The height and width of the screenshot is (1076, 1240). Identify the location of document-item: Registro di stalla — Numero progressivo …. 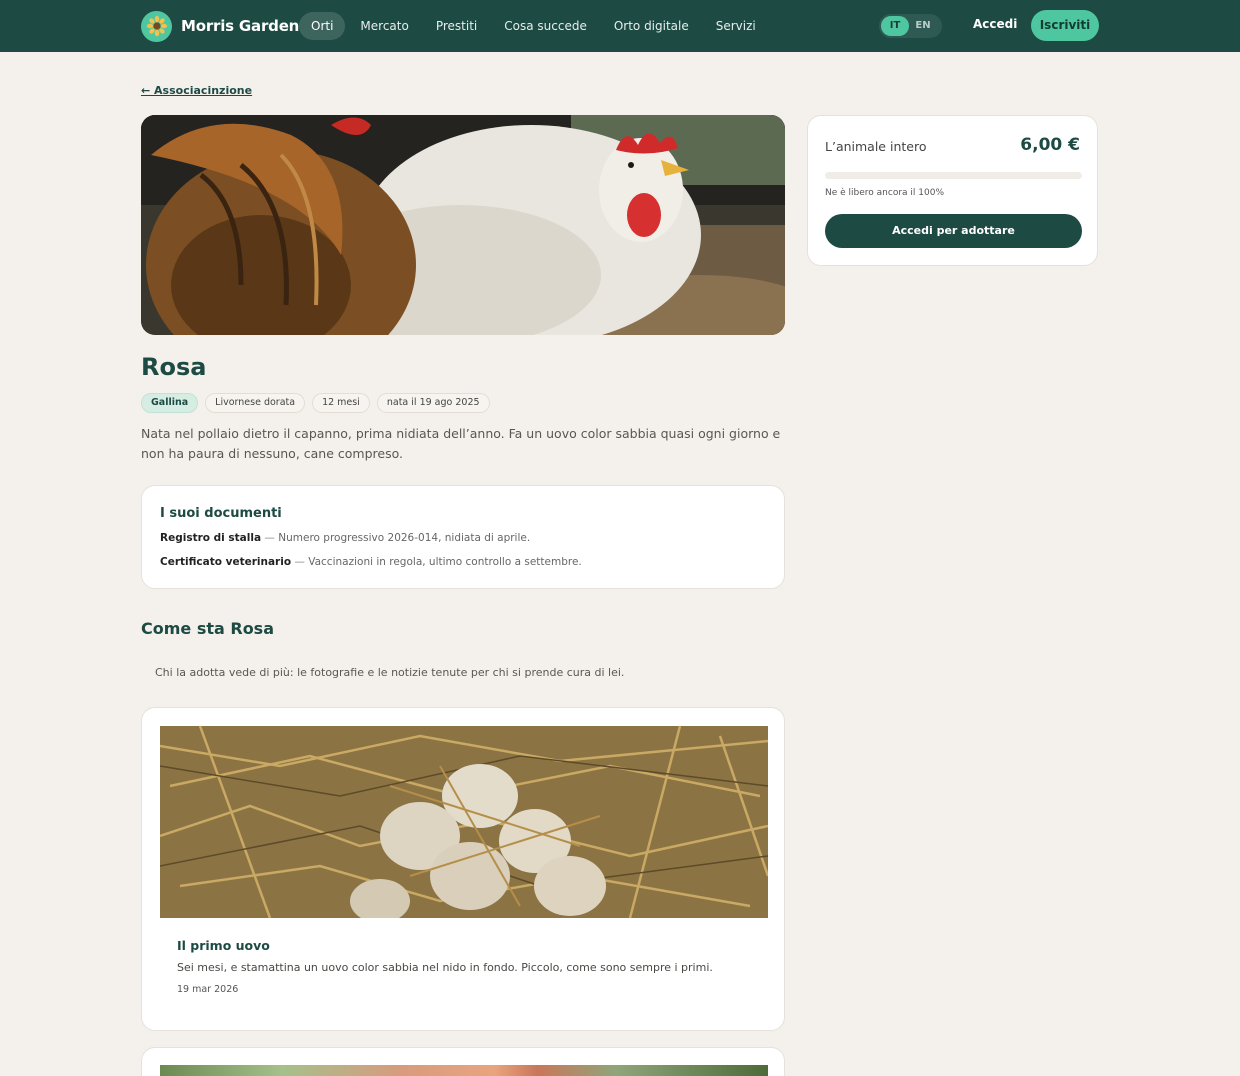
(345, 538).